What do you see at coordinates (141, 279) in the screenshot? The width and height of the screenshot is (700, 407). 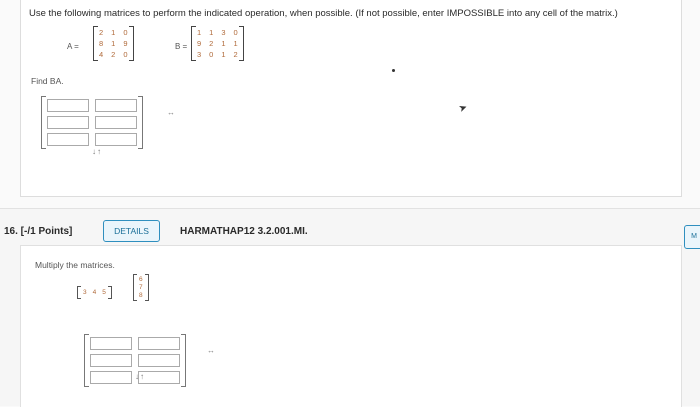 I see `vector-entry: 6` at bounding box center [141, 279].